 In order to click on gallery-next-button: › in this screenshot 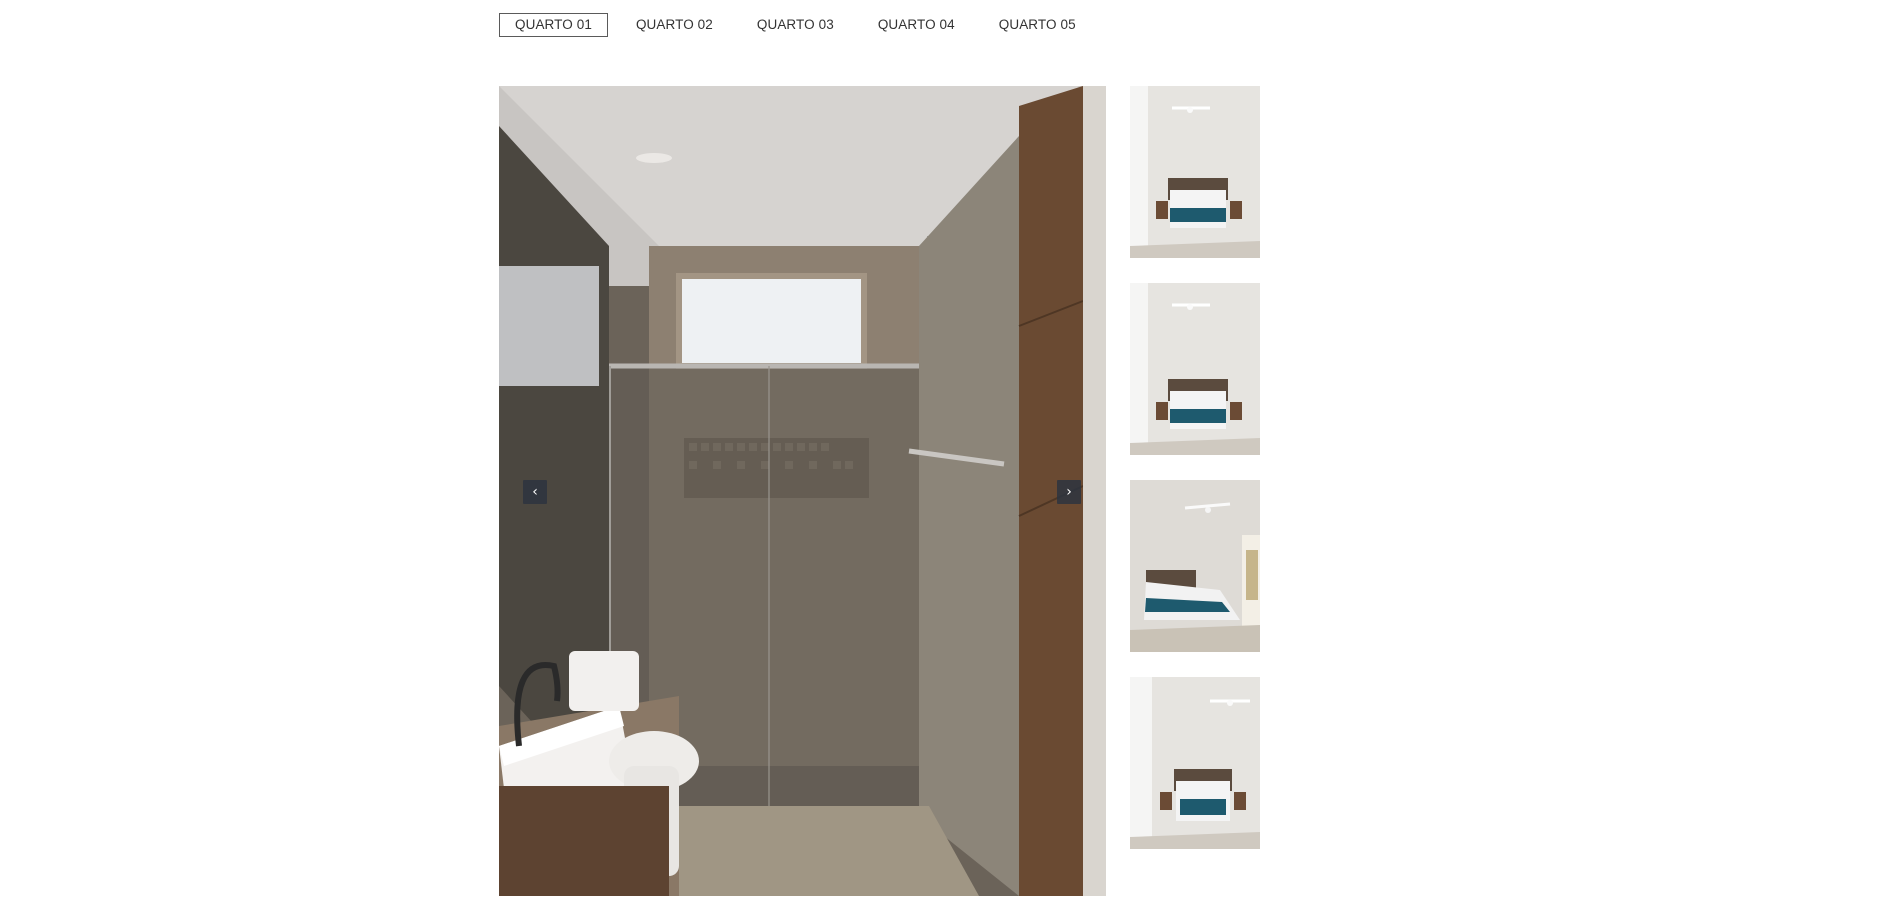, I will do `click(1069, 492)`.